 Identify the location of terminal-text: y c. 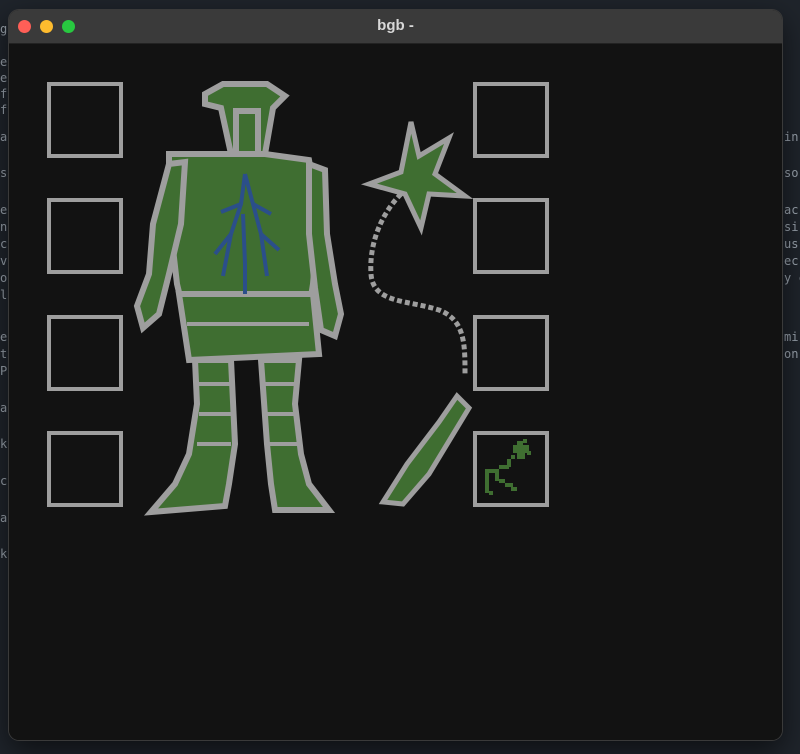
(792, 278).